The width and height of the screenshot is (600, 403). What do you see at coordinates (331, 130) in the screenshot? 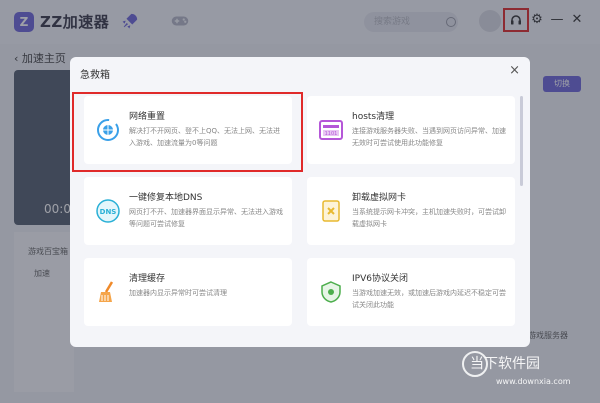
I see `hosts-file-icon: 1101` at bounding box center [331, 130].